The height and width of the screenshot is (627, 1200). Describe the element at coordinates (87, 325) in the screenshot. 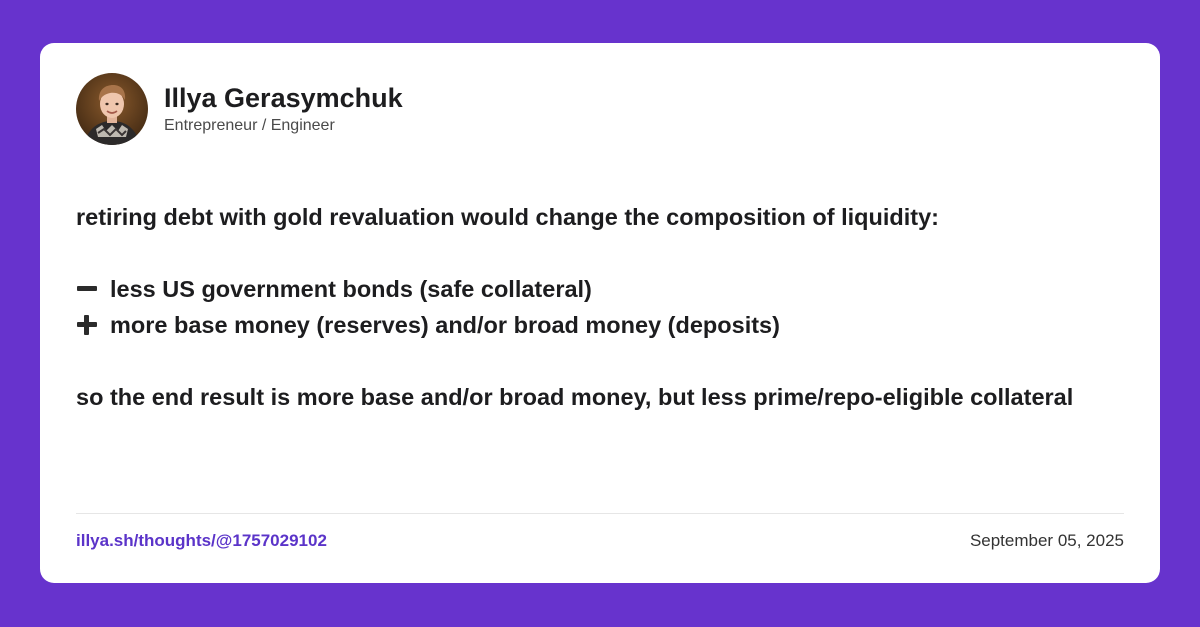

I see `plus-icon` at that location.